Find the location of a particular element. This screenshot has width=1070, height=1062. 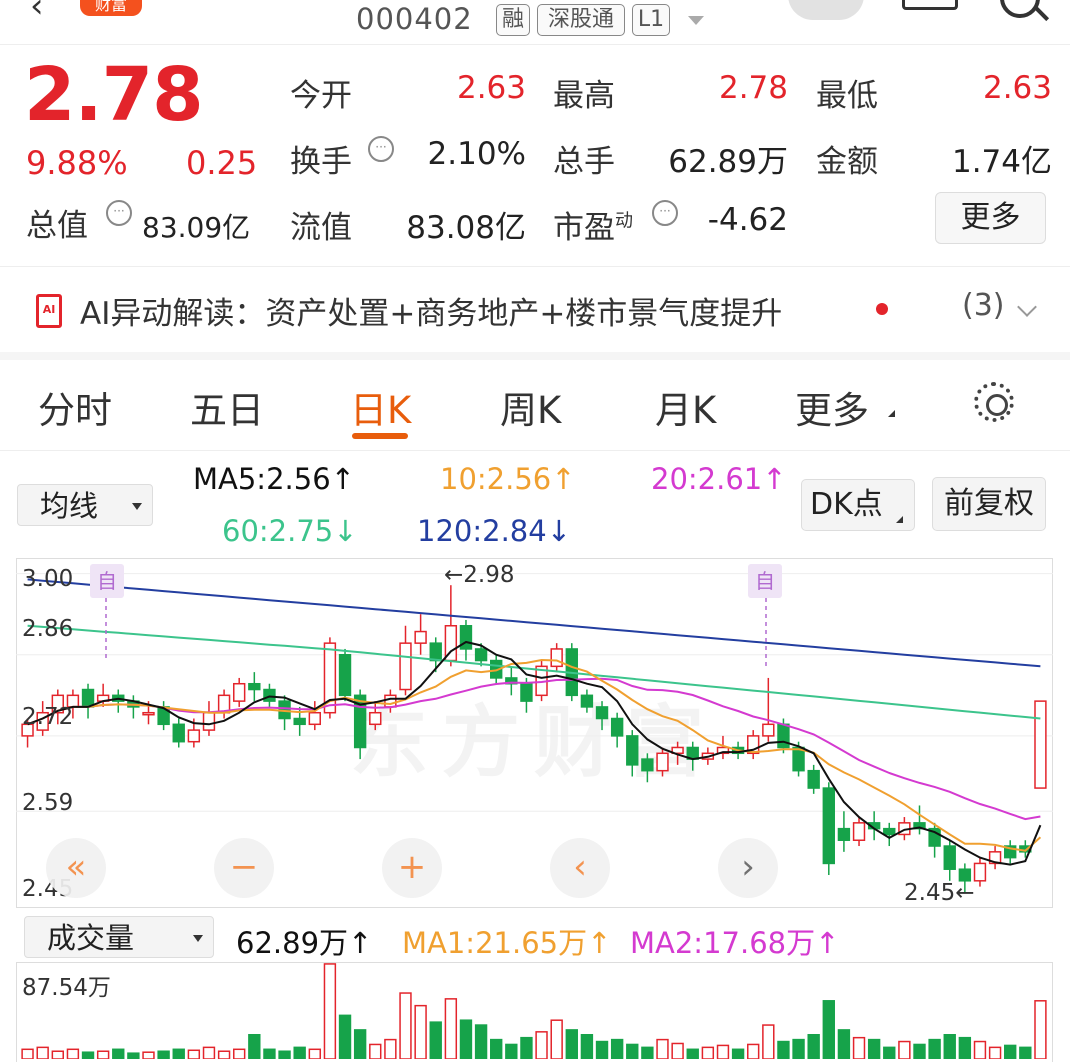

y-tick: 2.72 is located at coordinates (48, 717).